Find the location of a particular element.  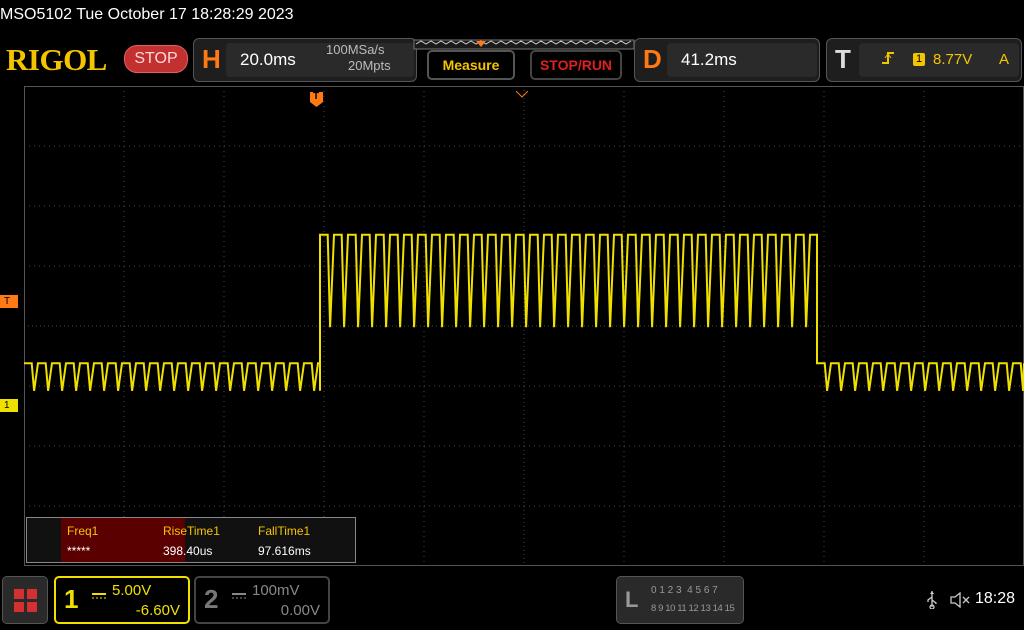

timebase-value: 20.0ms is located at coordinates (268, 59).